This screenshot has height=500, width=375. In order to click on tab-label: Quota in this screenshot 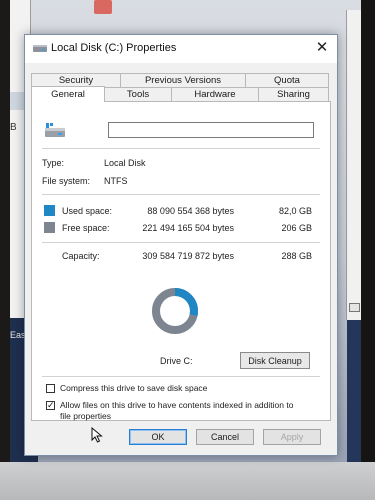, I will do `click(287, 80)`.